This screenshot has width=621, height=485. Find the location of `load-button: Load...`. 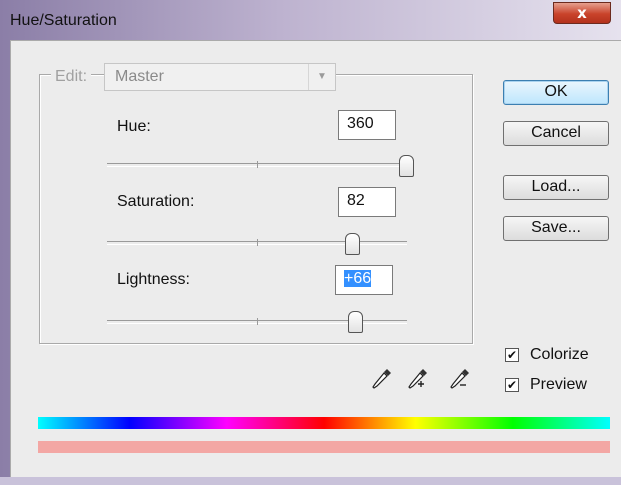

load-button: Load... is located at coordinates (556, 187).